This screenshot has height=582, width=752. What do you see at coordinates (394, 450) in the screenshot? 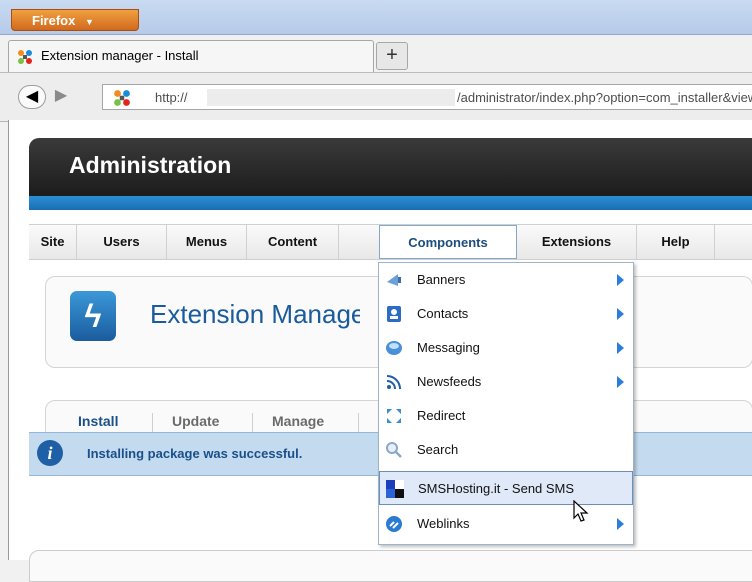
I see `search-icon` at bounding box center [394, 450].